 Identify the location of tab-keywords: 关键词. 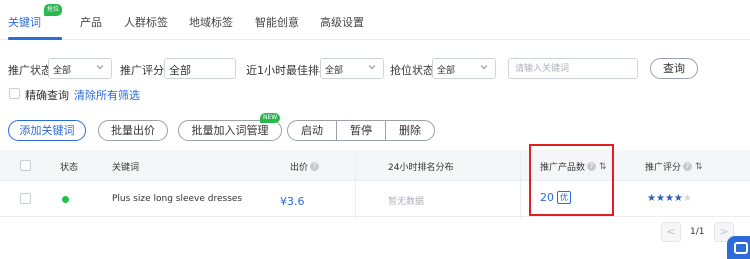
(24, 22).